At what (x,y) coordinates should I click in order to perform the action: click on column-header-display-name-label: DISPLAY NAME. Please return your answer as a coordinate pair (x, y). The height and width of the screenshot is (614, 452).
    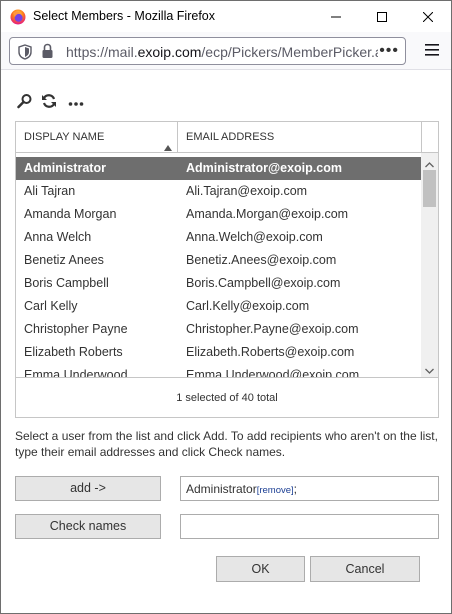
    Looking at the image, I should click on (64, 137).